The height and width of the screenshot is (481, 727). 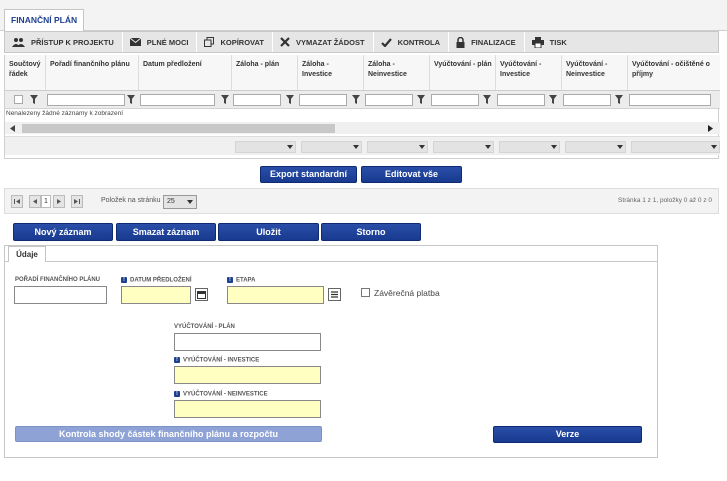 What do you see at coordinates (371, 232) in the screenshot?
I see `cancel-button: Storno` at bounding box center [371, 232].